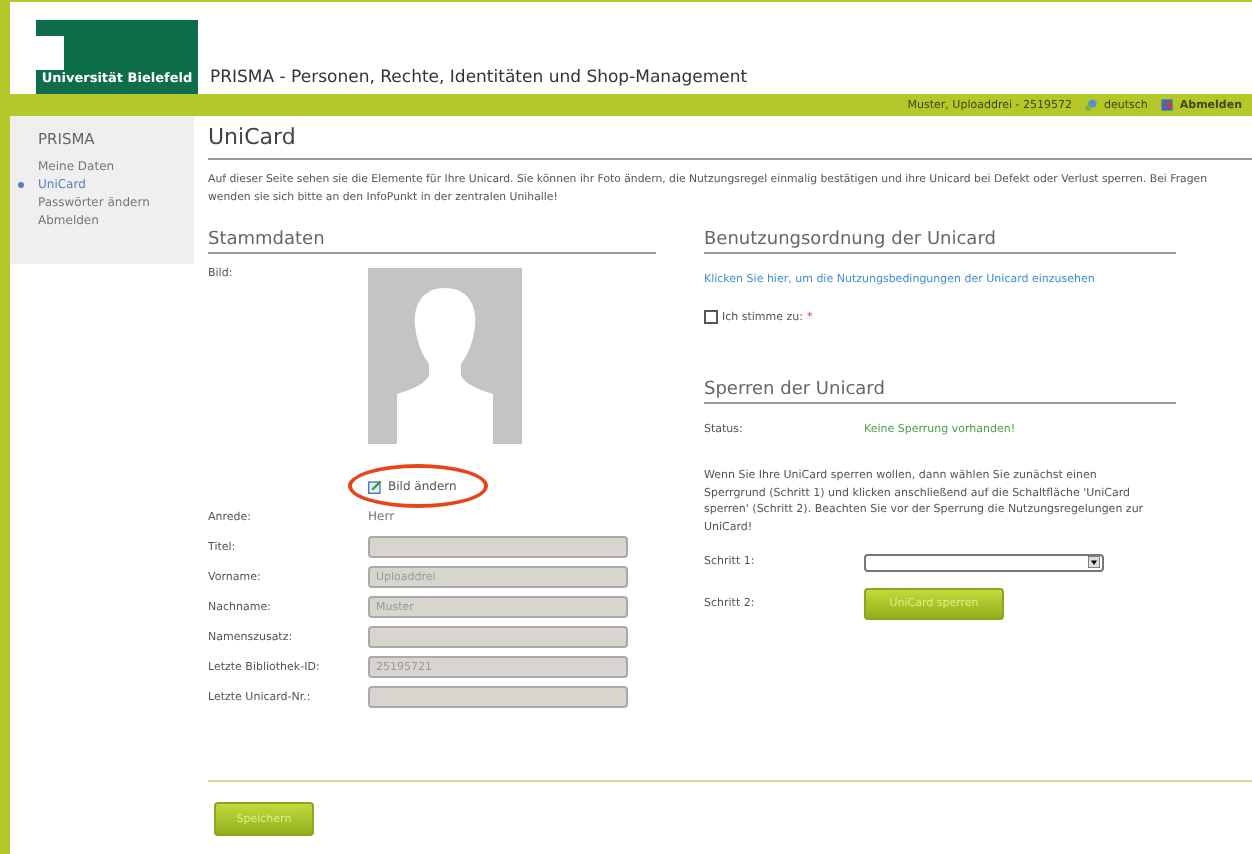  I want to click on highlight-circle, so click(418, 486).